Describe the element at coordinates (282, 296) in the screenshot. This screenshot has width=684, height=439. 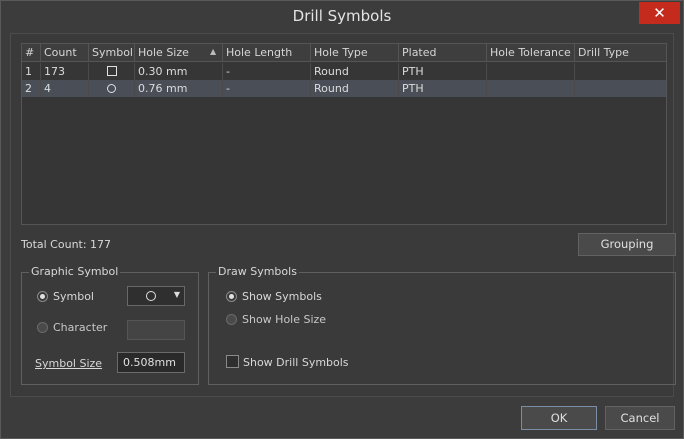
I see `show-symbols-label: Show Symbols` at that location.